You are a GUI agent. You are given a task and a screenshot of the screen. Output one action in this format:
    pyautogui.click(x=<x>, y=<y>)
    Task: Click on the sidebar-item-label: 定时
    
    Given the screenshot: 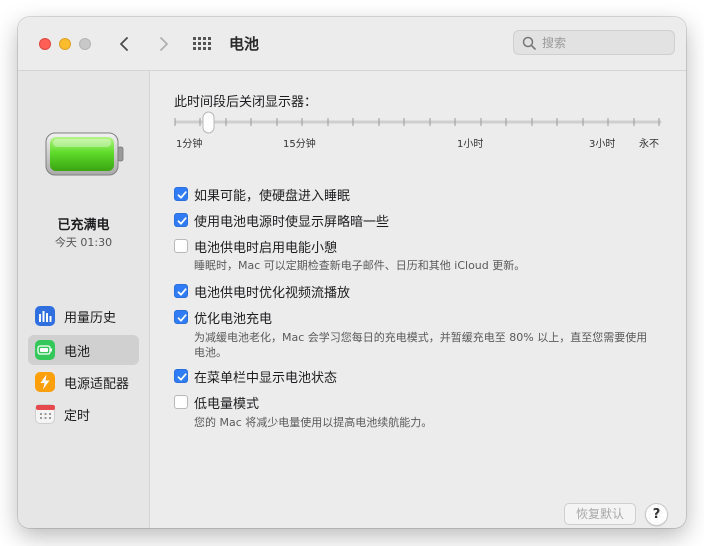 What is the action you would take?
    pyautogui.click(x=77, y=416)
    